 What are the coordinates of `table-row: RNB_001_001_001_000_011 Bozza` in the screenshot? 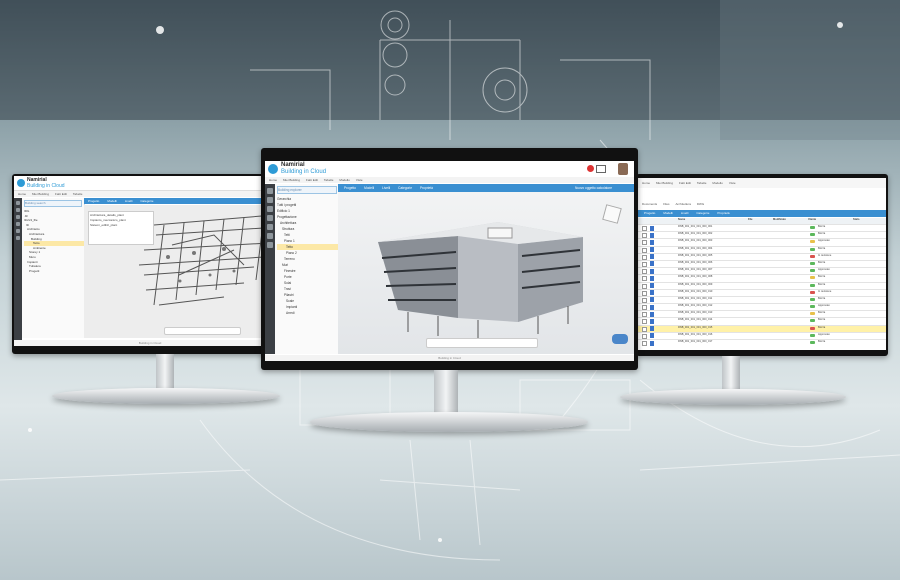 It's located at (762, 301).